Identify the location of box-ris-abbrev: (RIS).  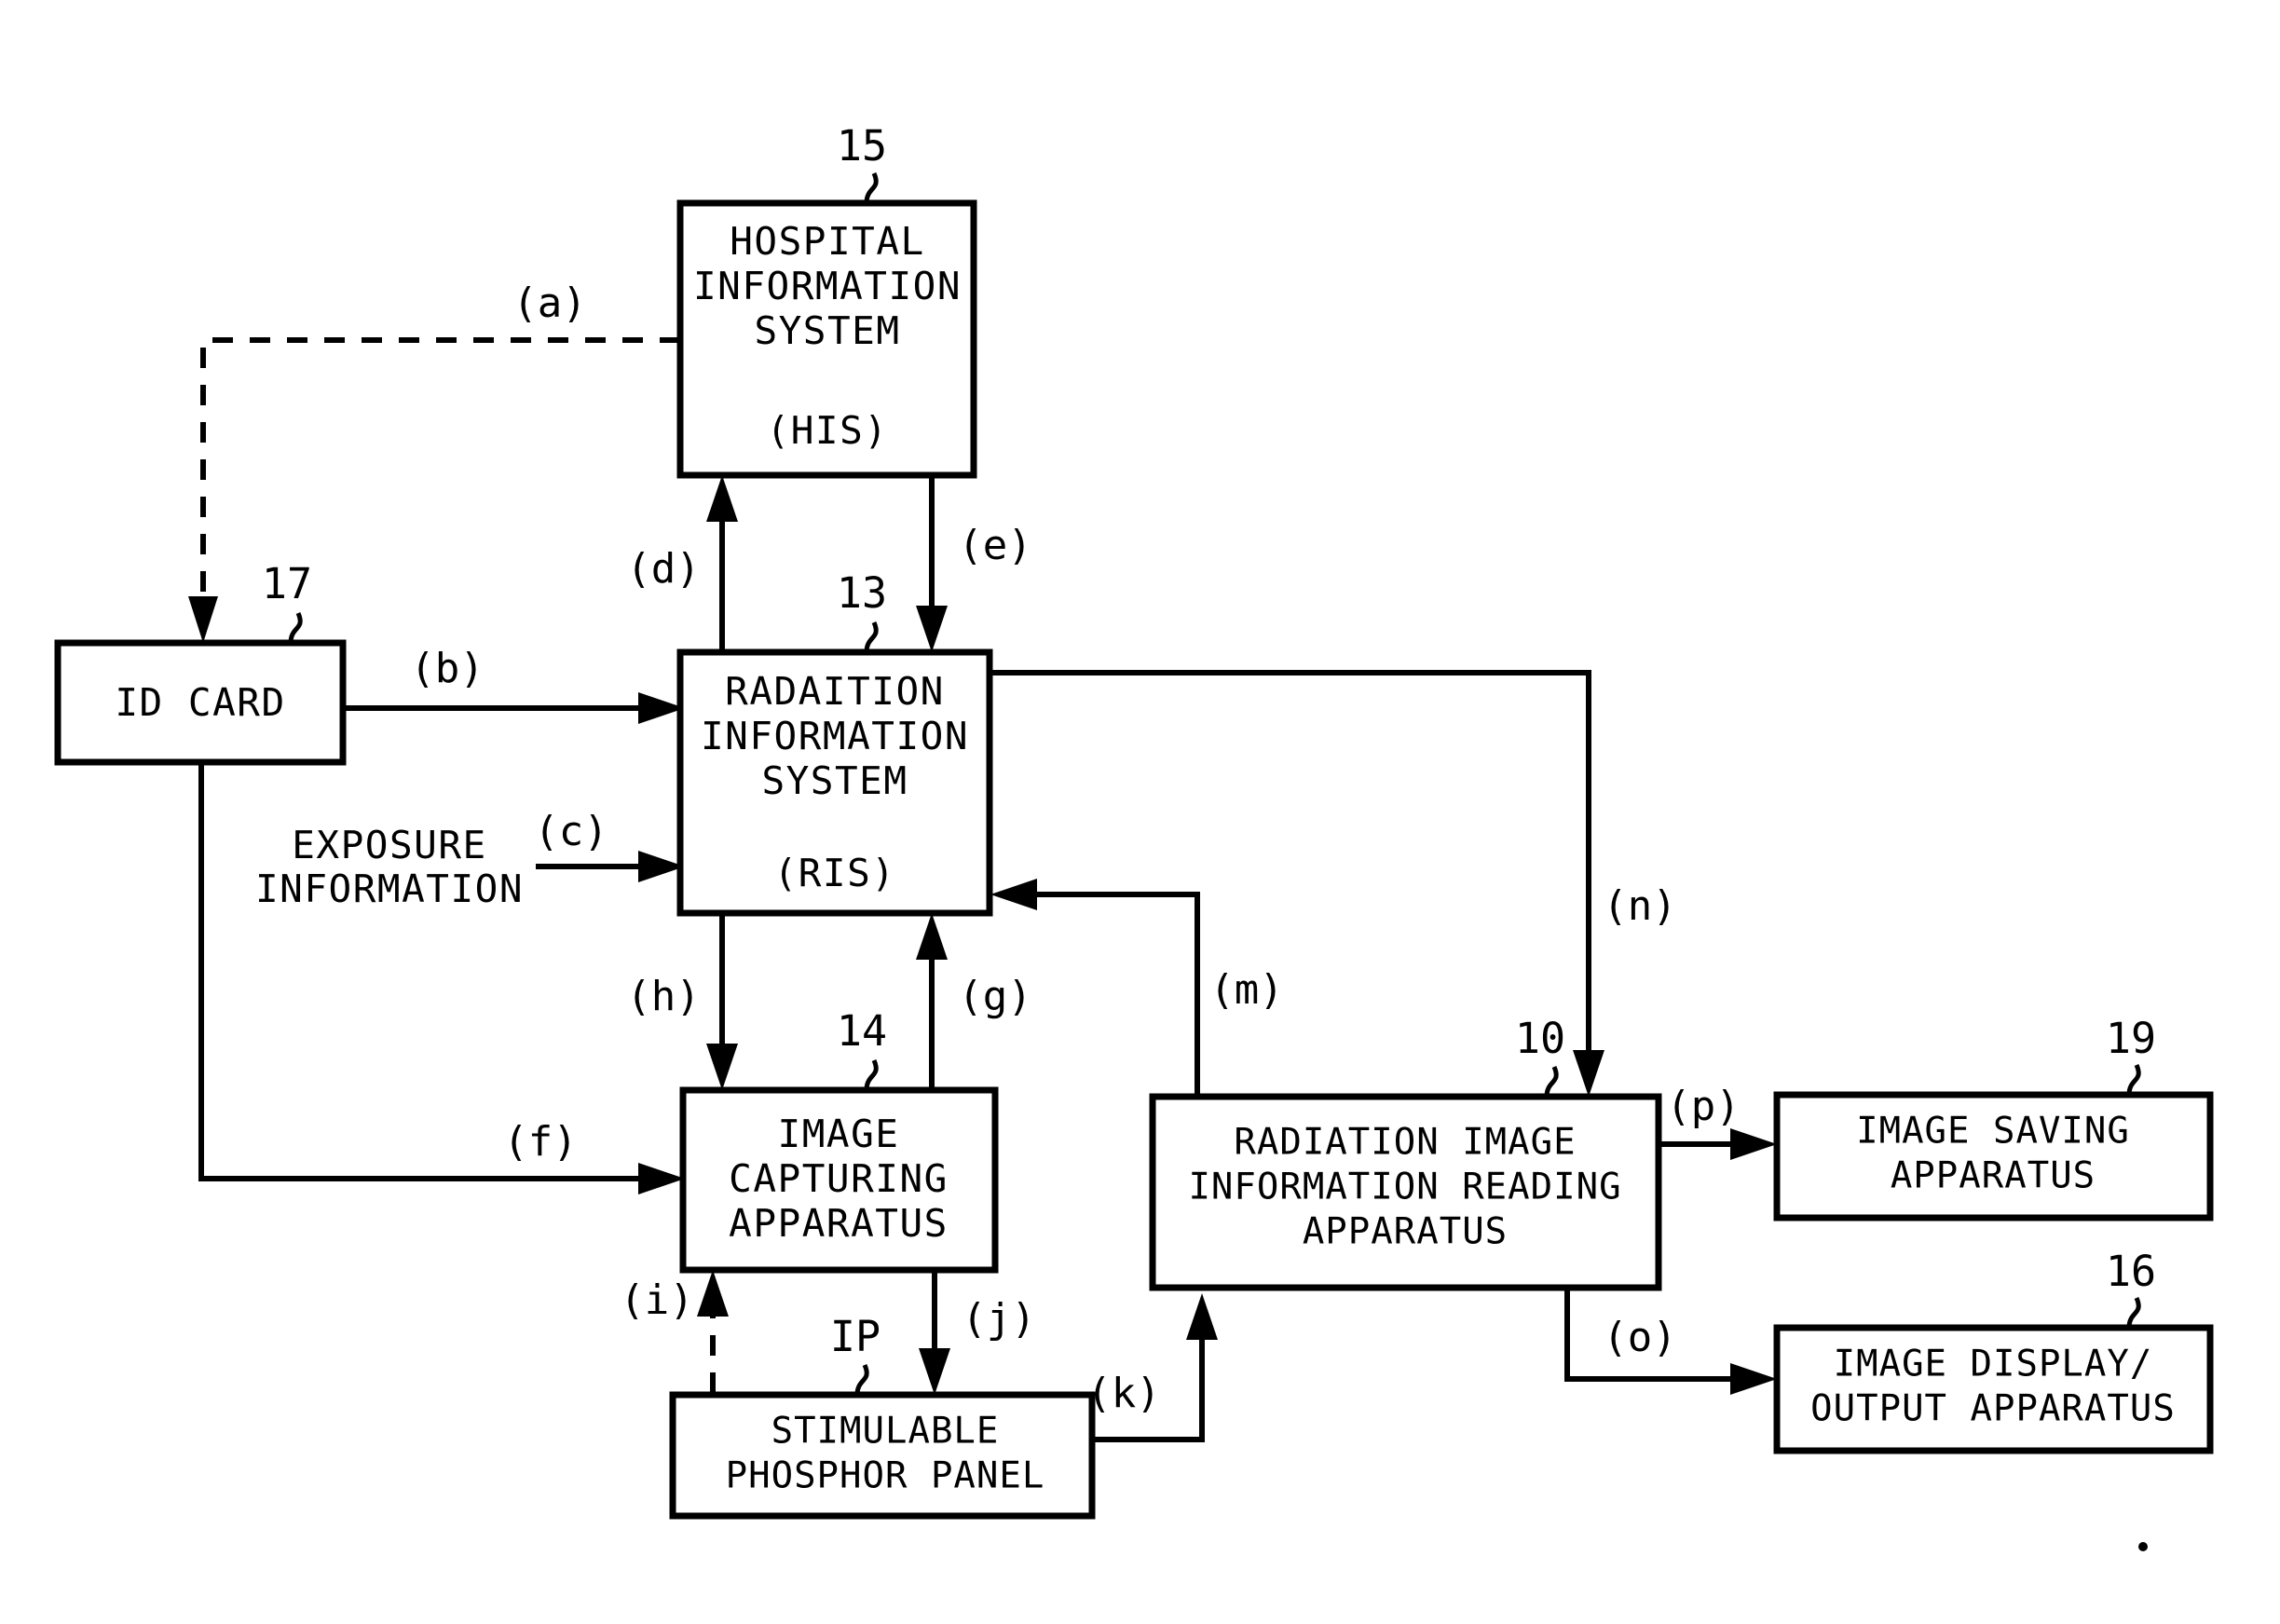
(835, 873).